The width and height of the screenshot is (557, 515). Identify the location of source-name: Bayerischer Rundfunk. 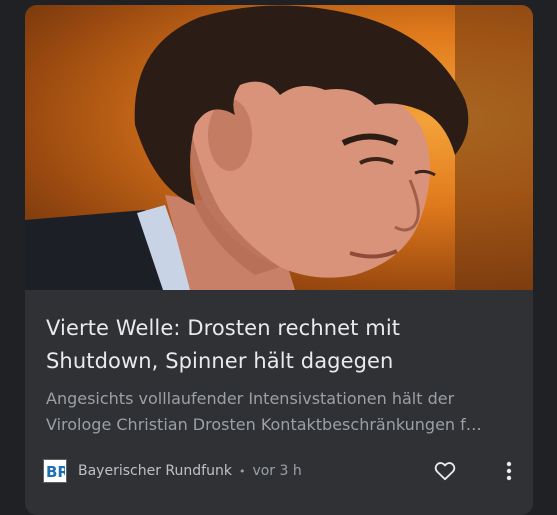
(155, 471).